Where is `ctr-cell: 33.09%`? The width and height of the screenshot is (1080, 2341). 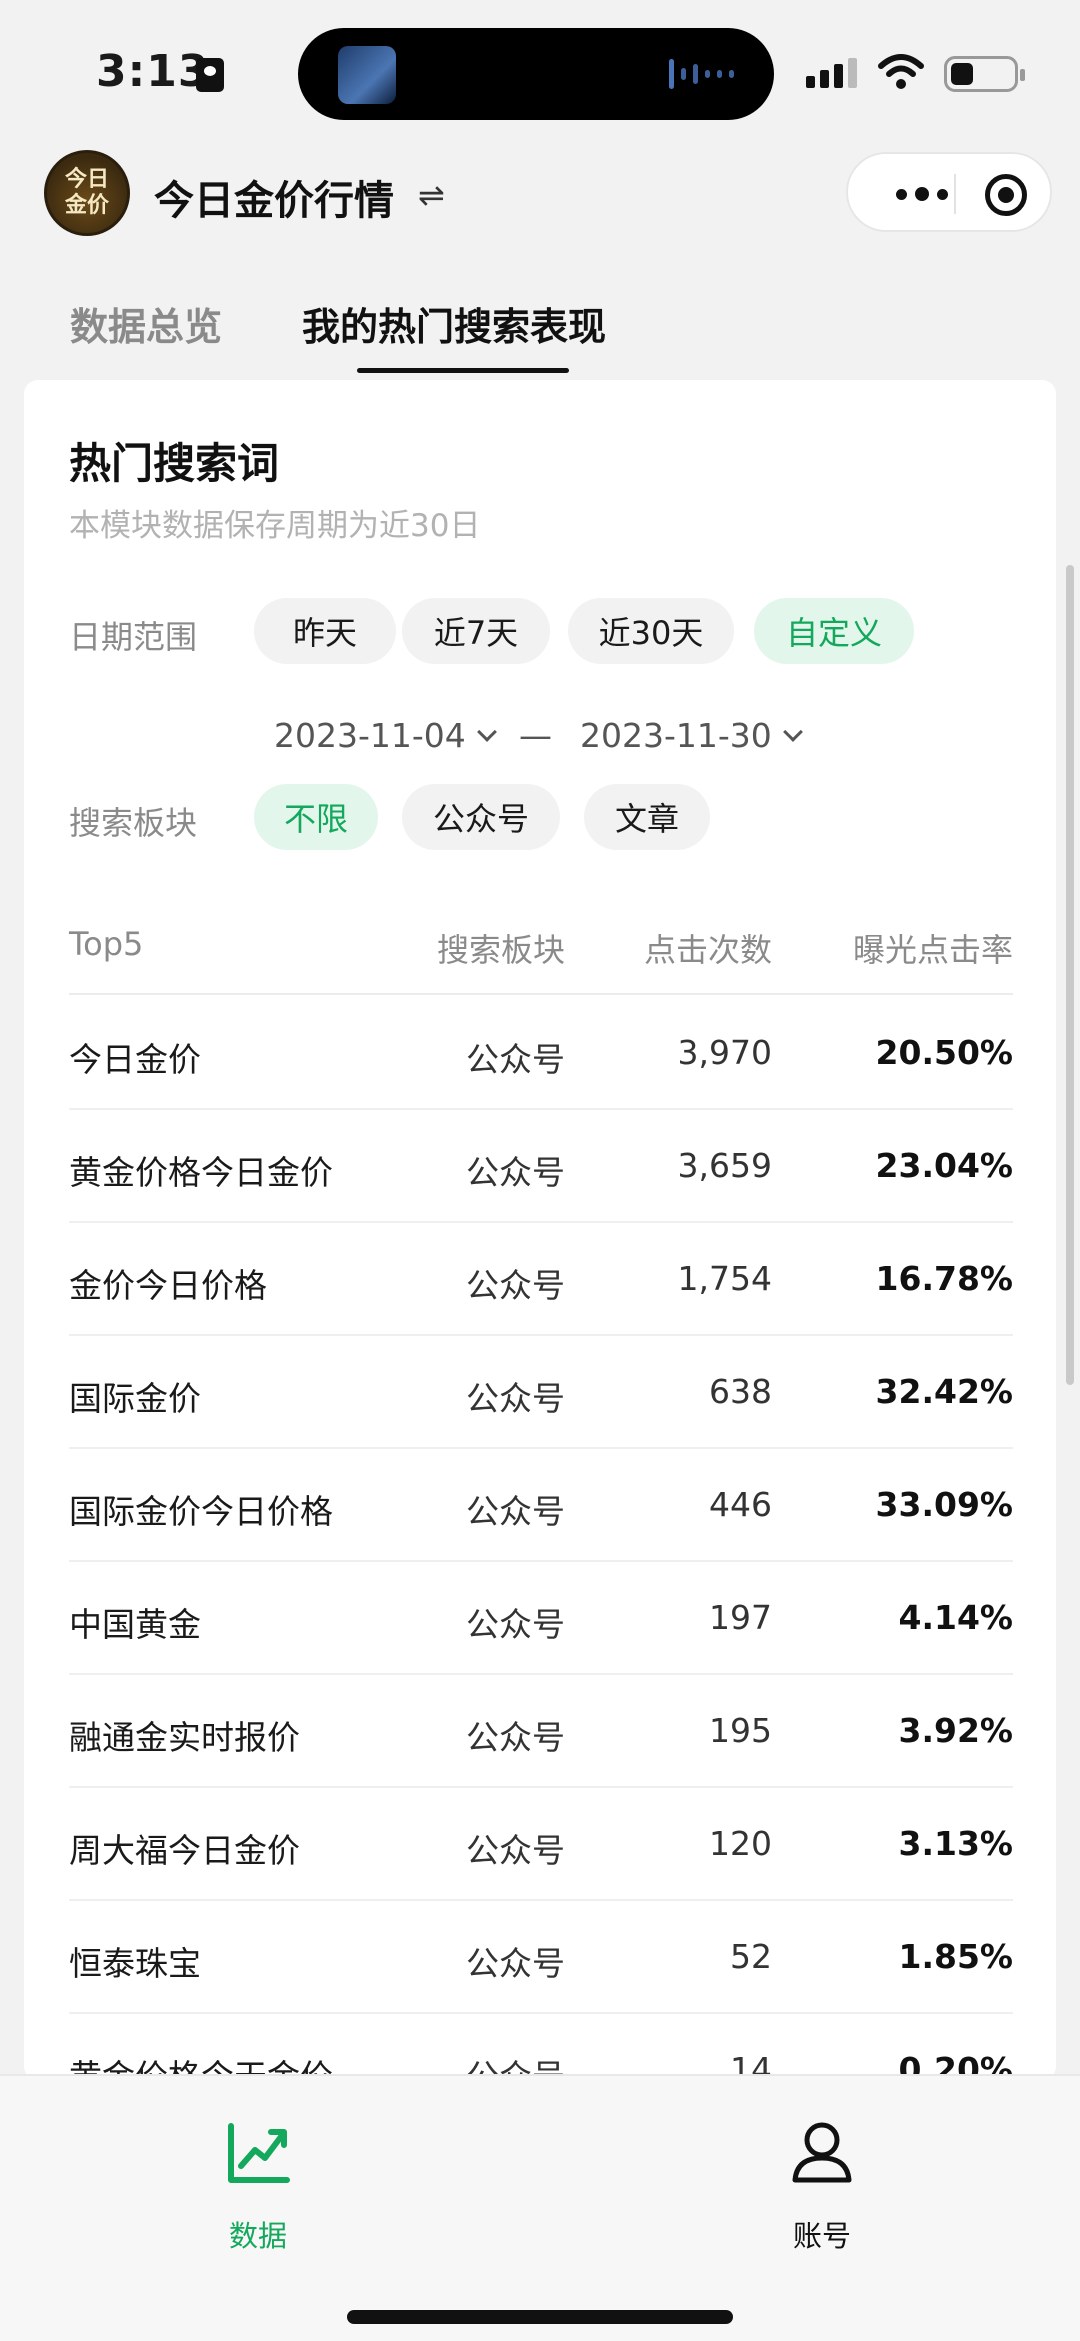
ctr-cell: 33.09% is located at coordinates (944, 1504).